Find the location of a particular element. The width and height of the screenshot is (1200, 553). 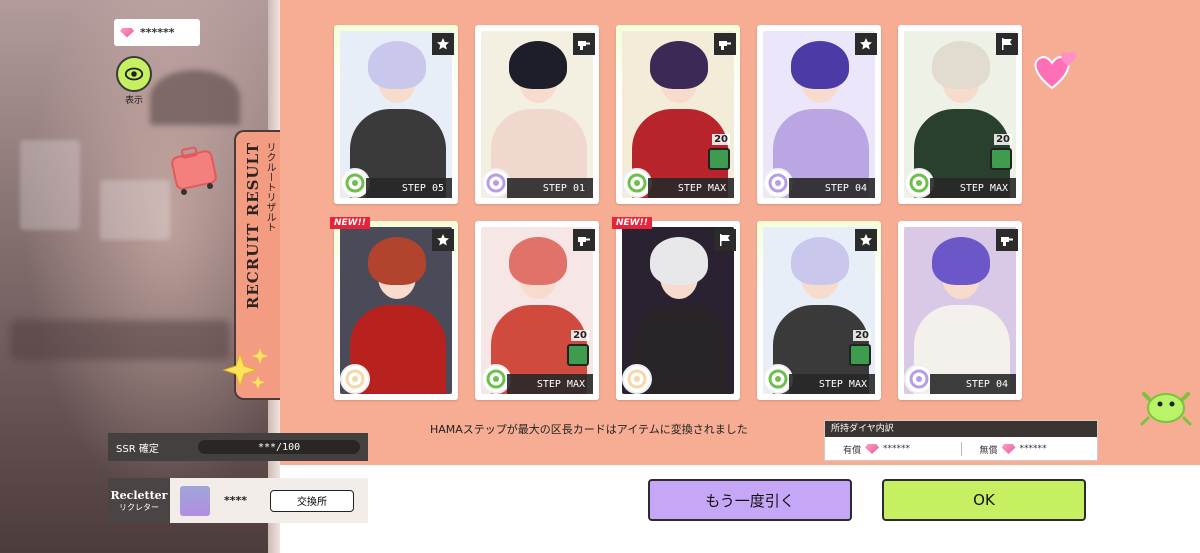

ssr-guarantee-meter: SSR 確定 ***/100 is located at coordinates (238, 447).